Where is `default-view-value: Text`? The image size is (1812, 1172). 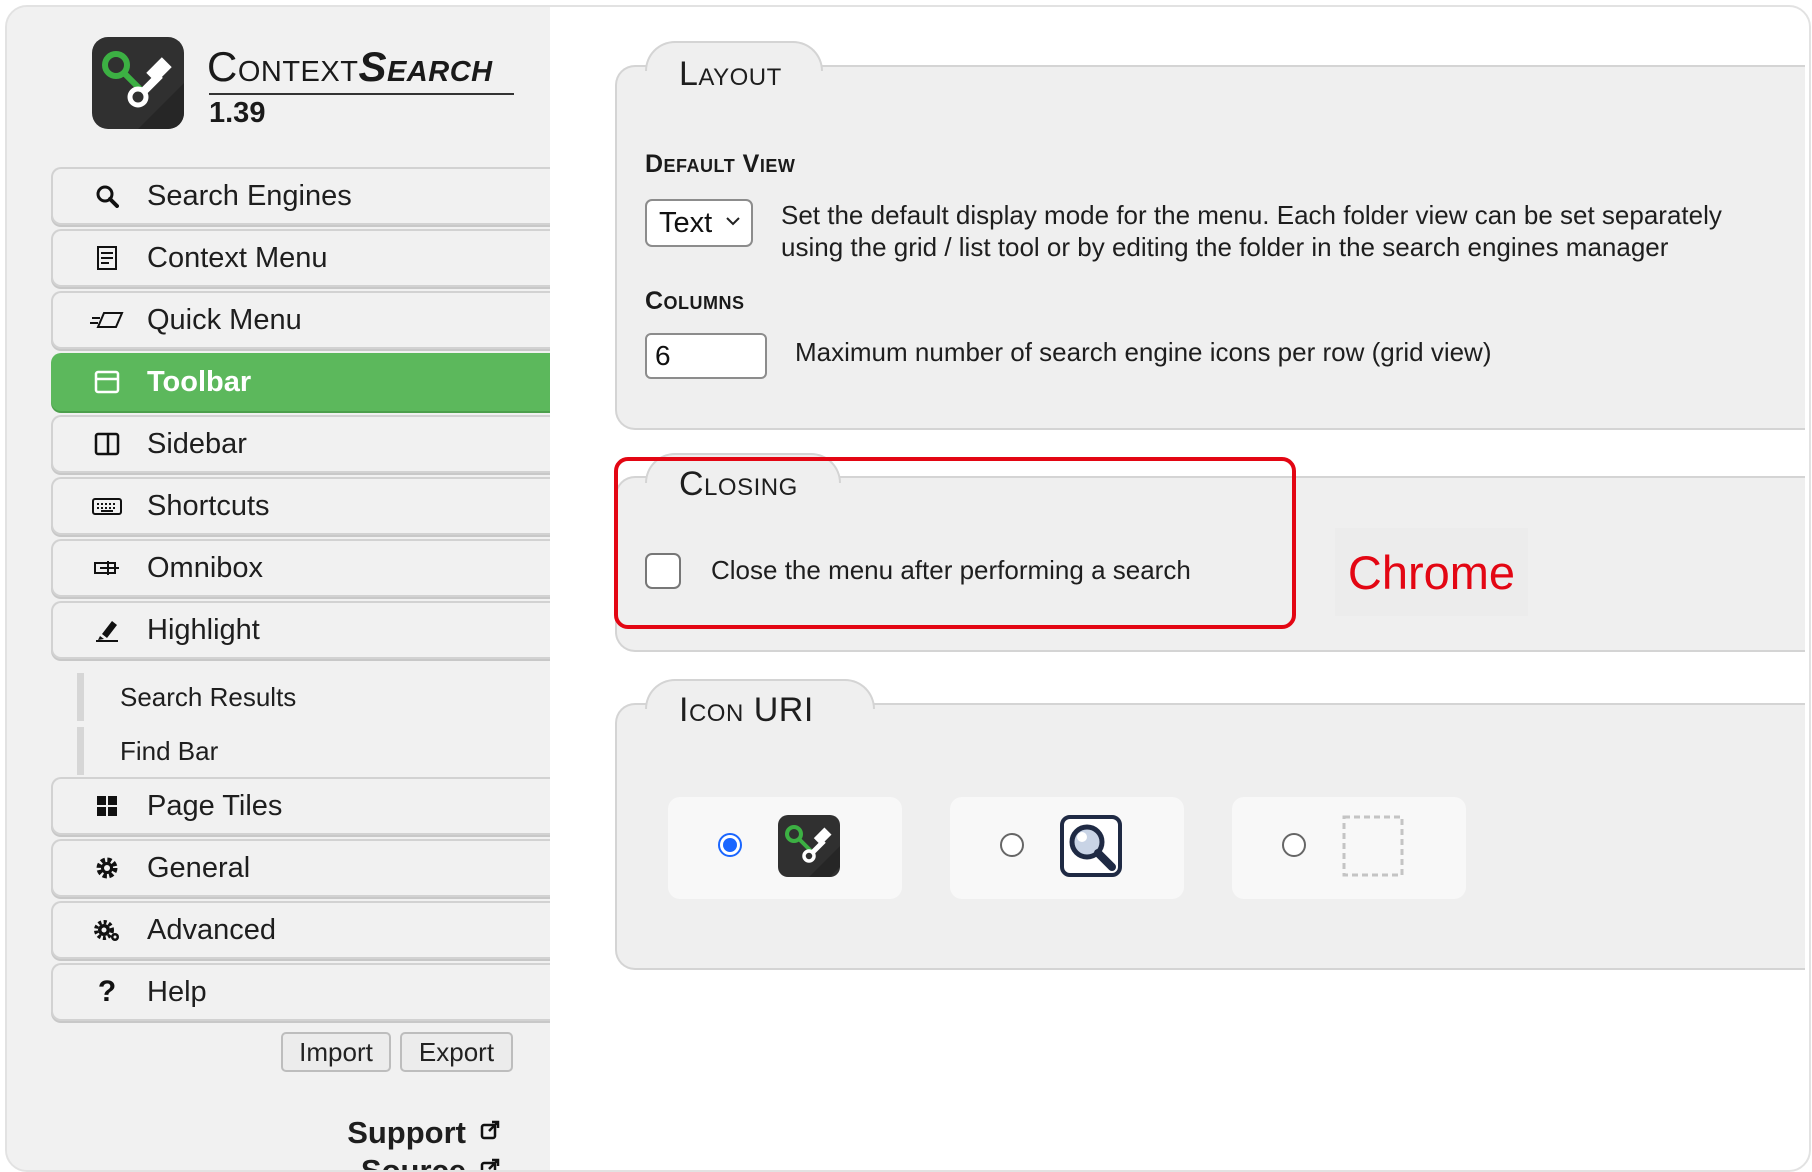 default-view-value: Text is located at coordinates (686, 222).